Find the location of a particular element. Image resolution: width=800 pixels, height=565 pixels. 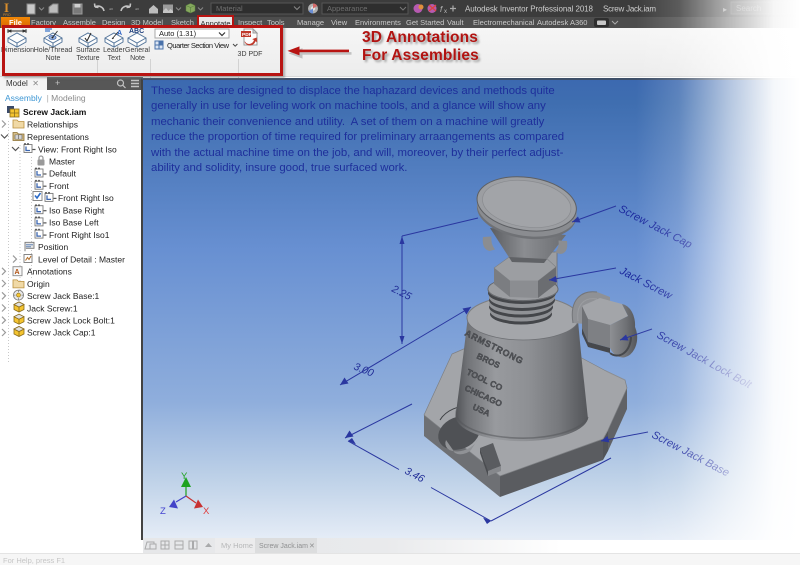

svg-text: Screw Jack Cap is located at coordinates (655, 227).